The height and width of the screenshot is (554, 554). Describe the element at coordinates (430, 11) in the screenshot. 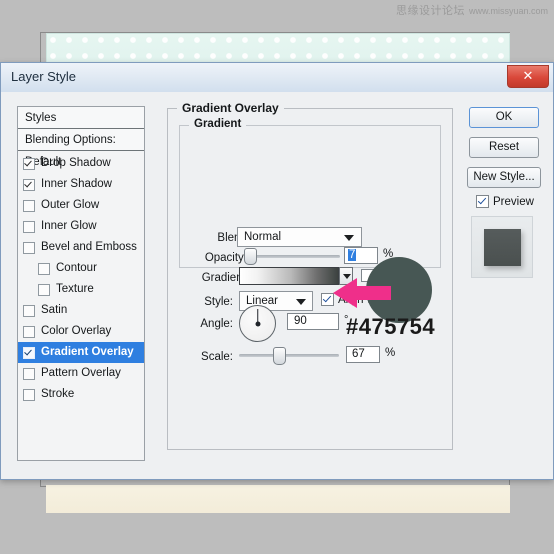

I see `watermark-cn: 思缘设计论坛` at that location.